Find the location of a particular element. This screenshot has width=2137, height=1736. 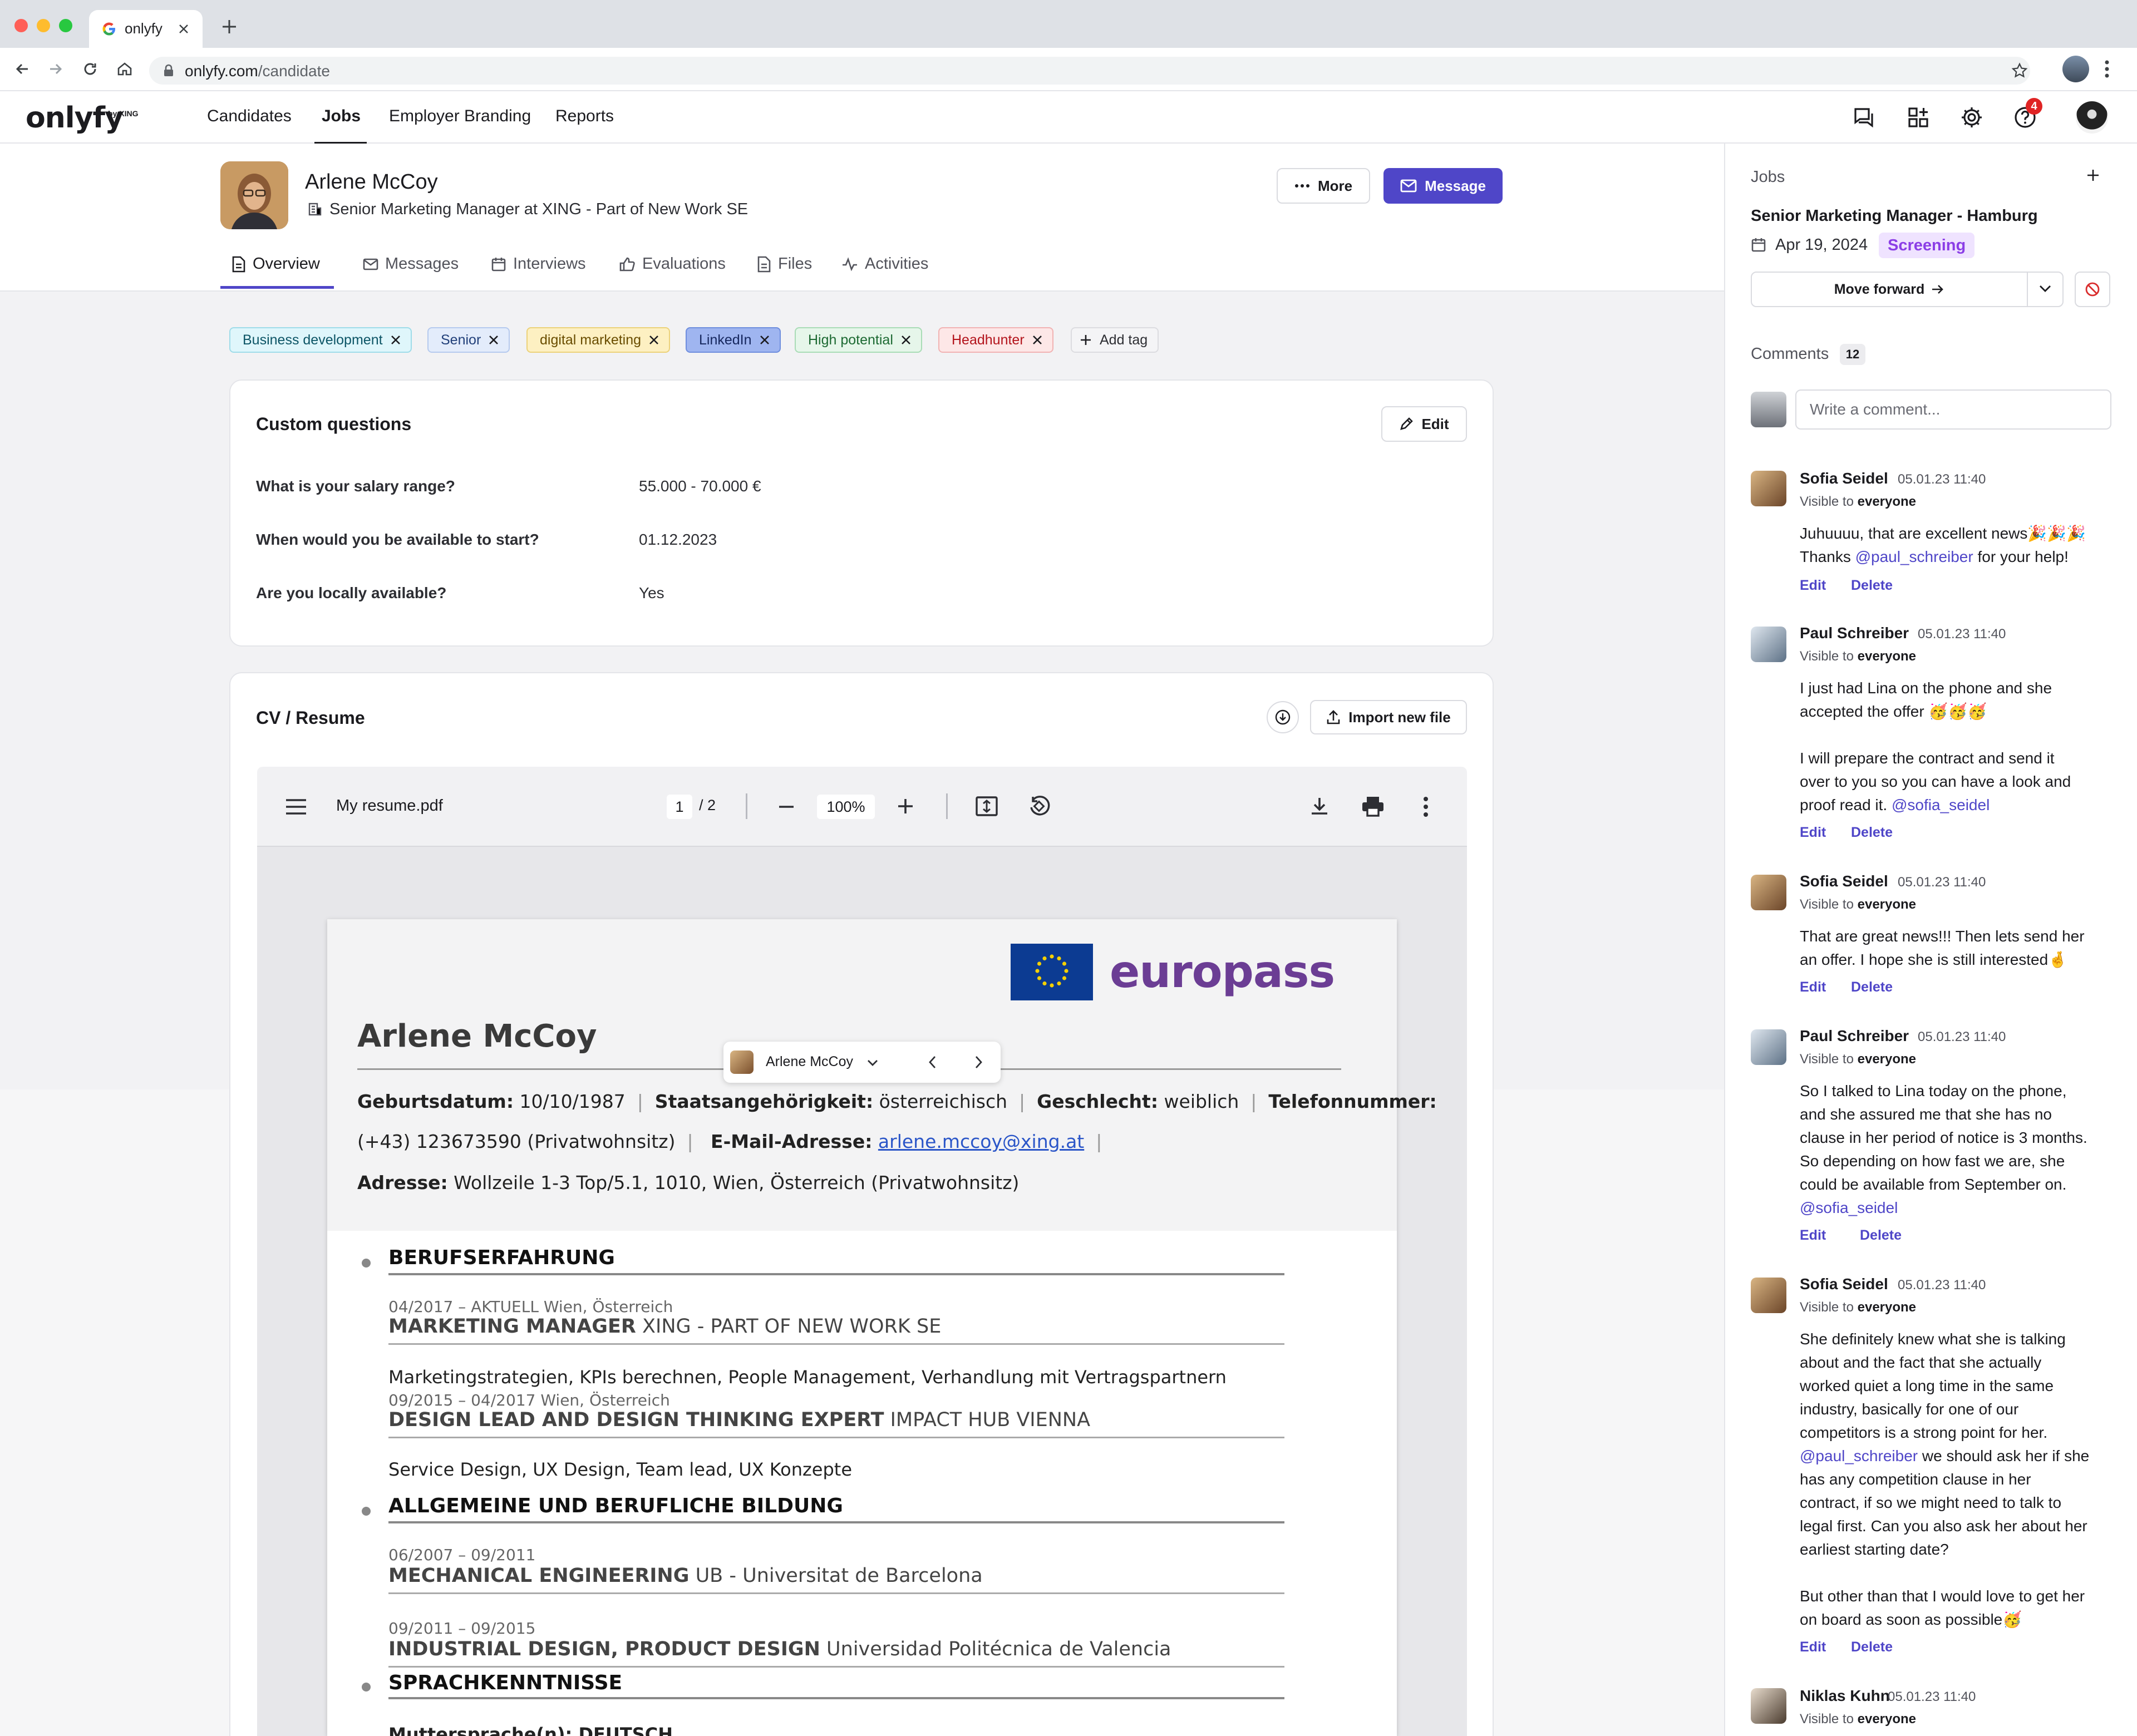

apps-icon is located at coordinates (1918, 117).